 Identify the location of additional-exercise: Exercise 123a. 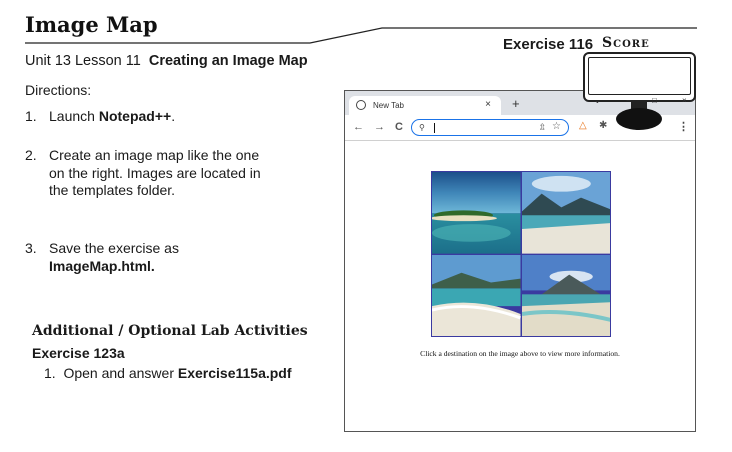
(78, 353).